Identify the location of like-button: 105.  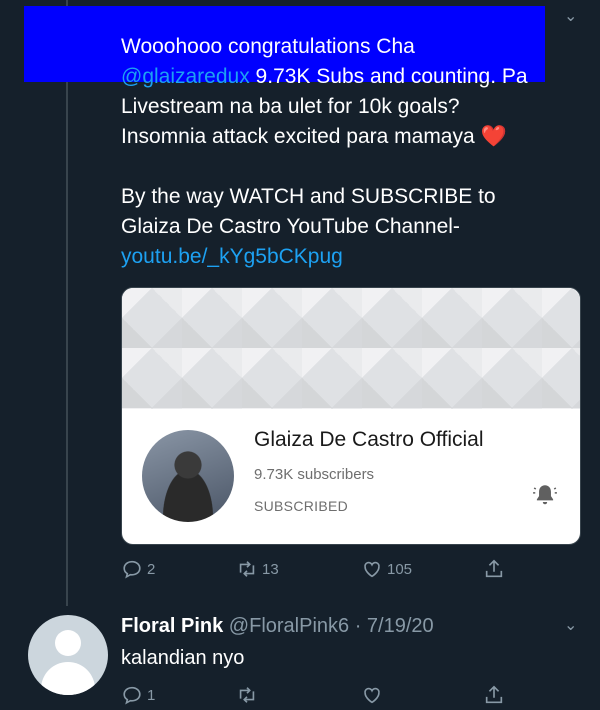
(386, 569).